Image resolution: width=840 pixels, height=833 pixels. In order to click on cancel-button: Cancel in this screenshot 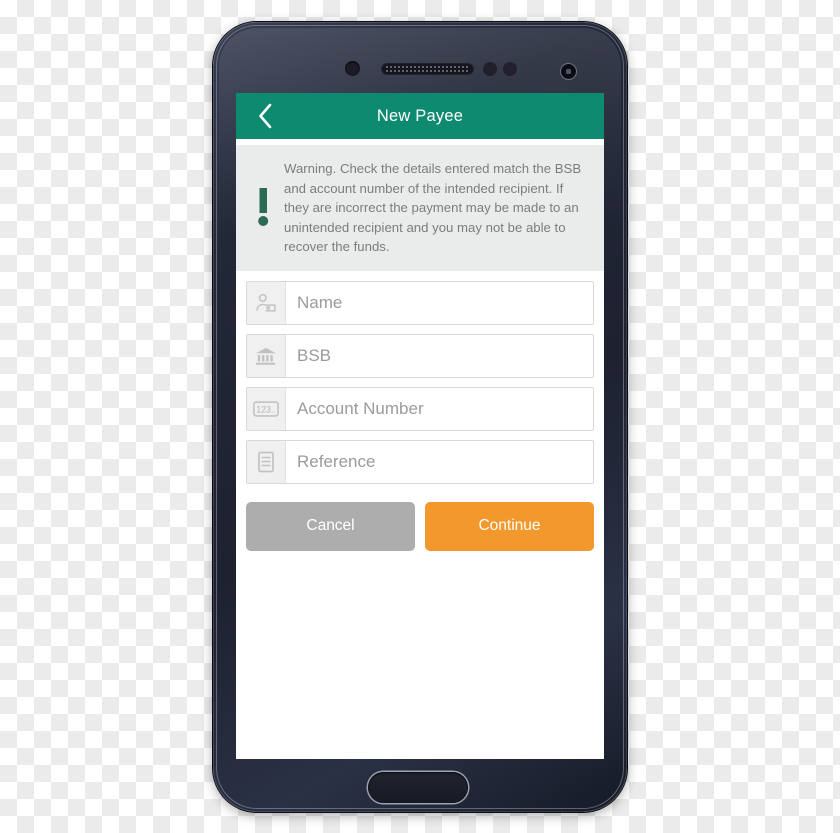, I will do `click(330, 526)`.